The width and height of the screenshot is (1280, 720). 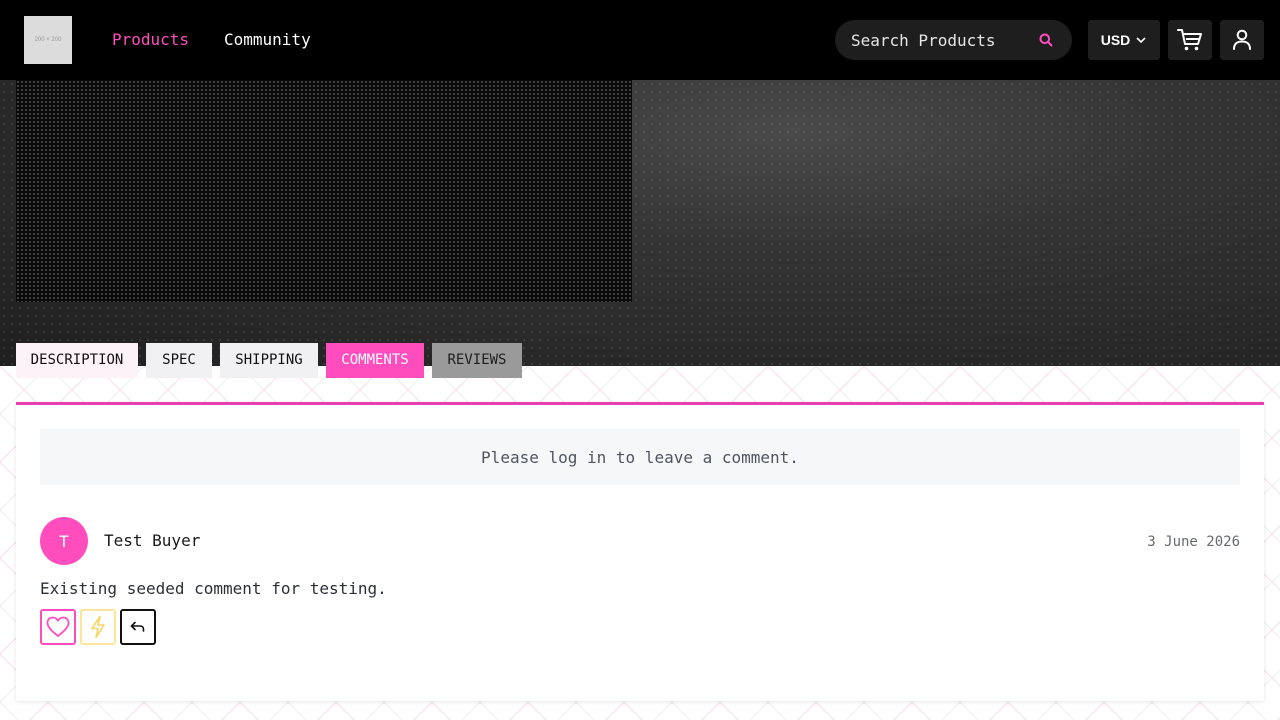 I want to click on search-bar, so click(x=953, y=40).